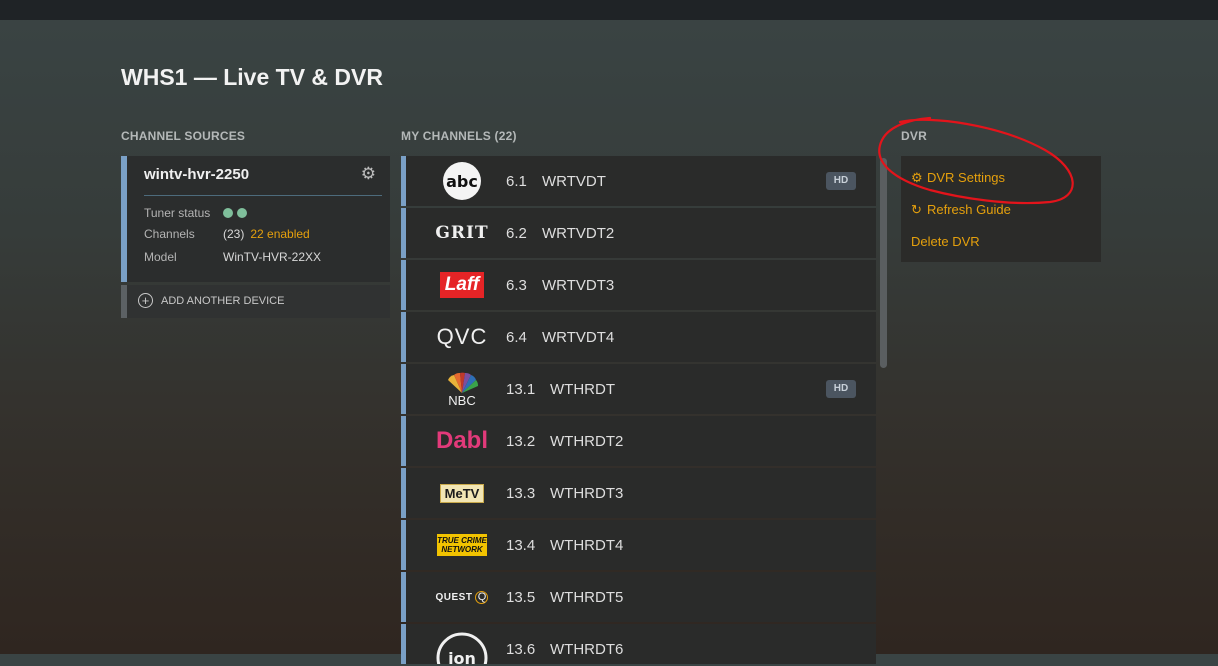  I want to click on channel-name: WTHRDT5, so click(587, 597).